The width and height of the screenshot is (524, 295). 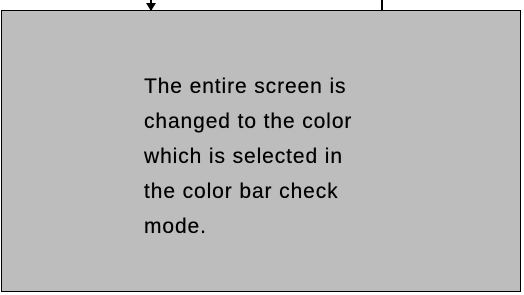 What do you see at coordinates (243, 156) in the screenshot?
I see `callout-text-line: which is selected in` at bounding box center [243, 156].